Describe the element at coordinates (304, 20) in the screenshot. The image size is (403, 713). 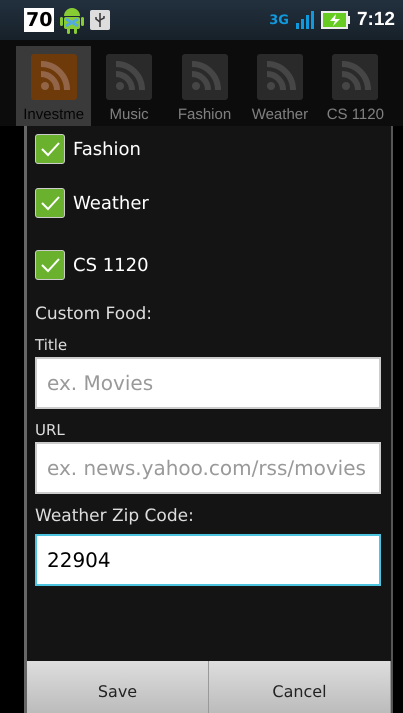
I see `signal-icon` at that location.